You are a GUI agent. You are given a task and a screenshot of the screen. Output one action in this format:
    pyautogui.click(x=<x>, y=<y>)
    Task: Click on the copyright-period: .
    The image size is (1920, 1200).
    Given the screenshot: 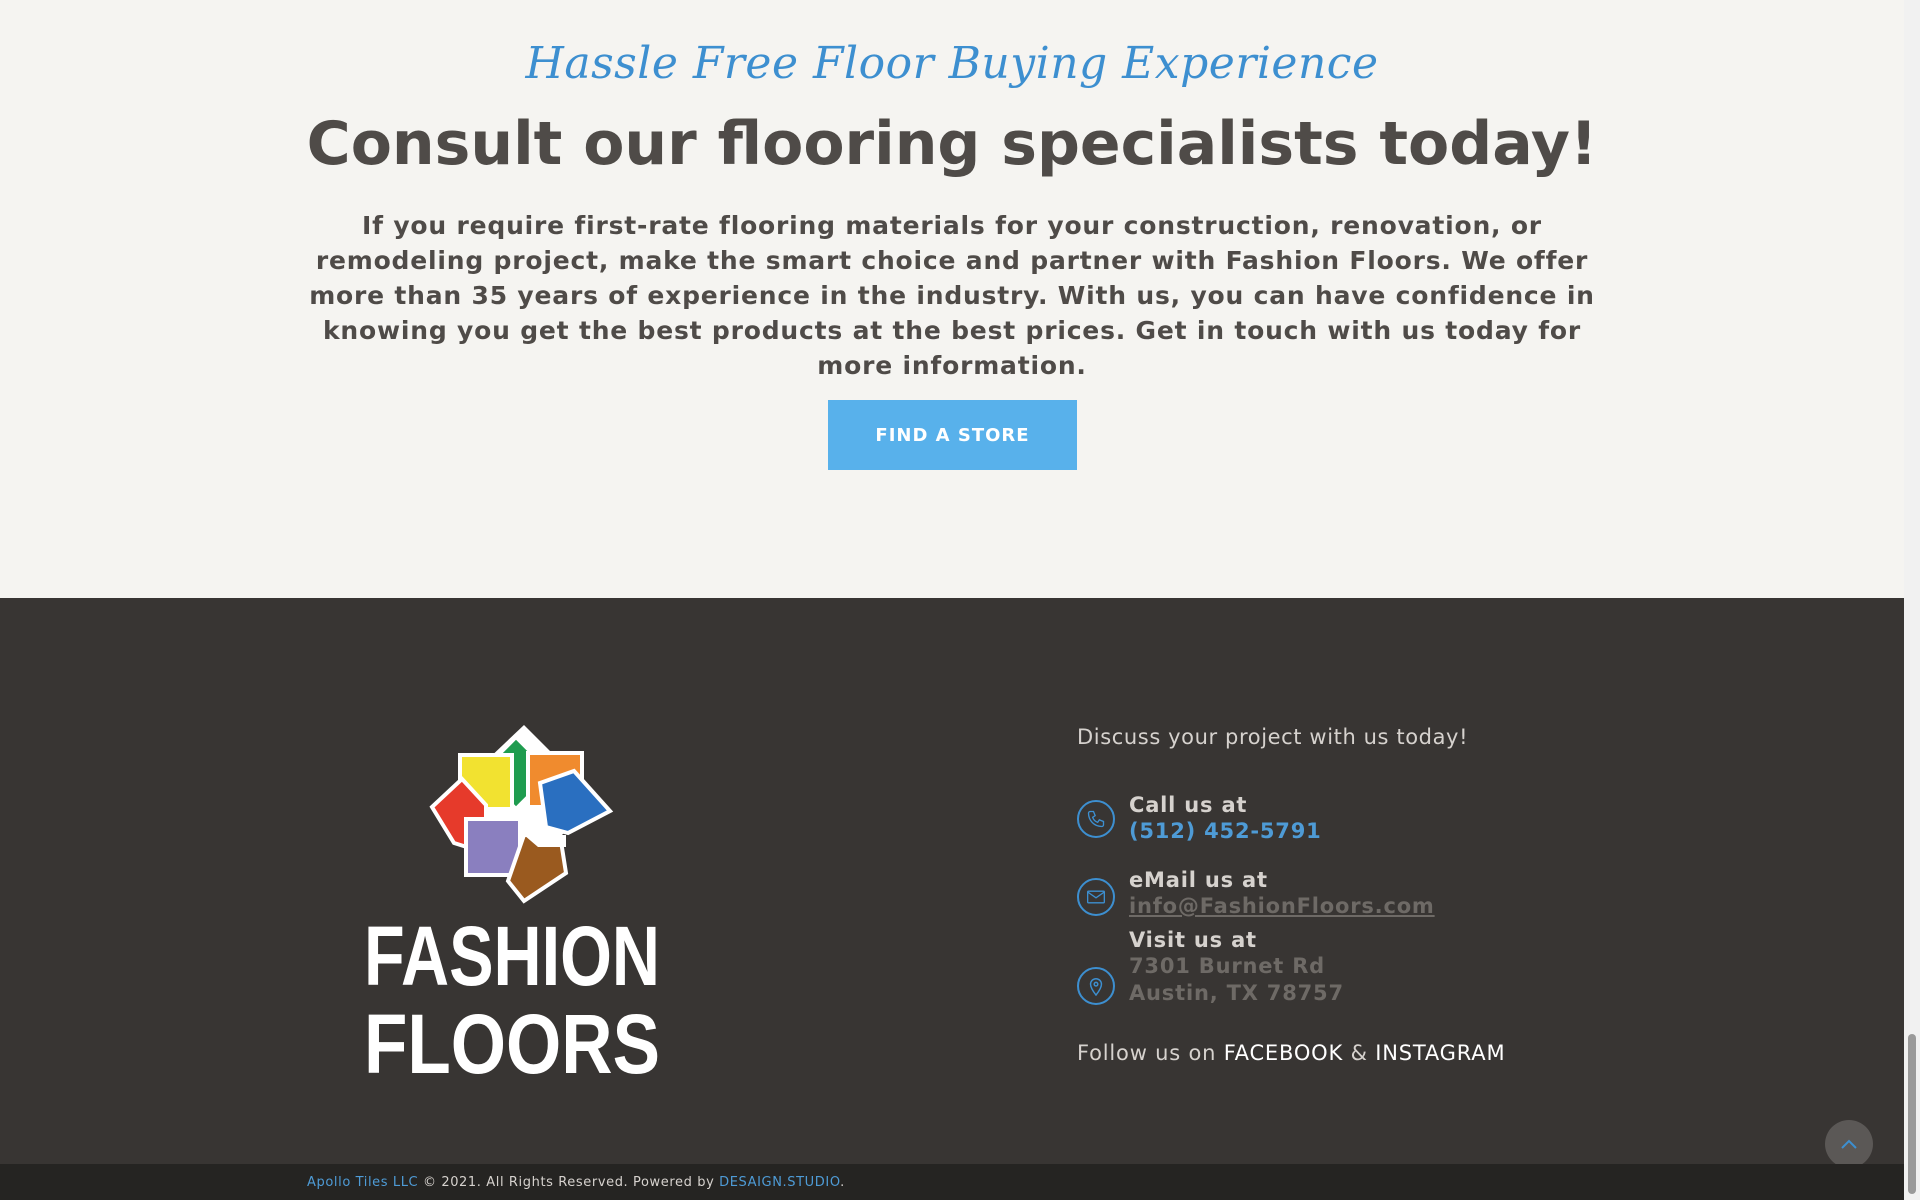 What is the action you would take?
    pyautogui.click(x=842, y=1182)
    